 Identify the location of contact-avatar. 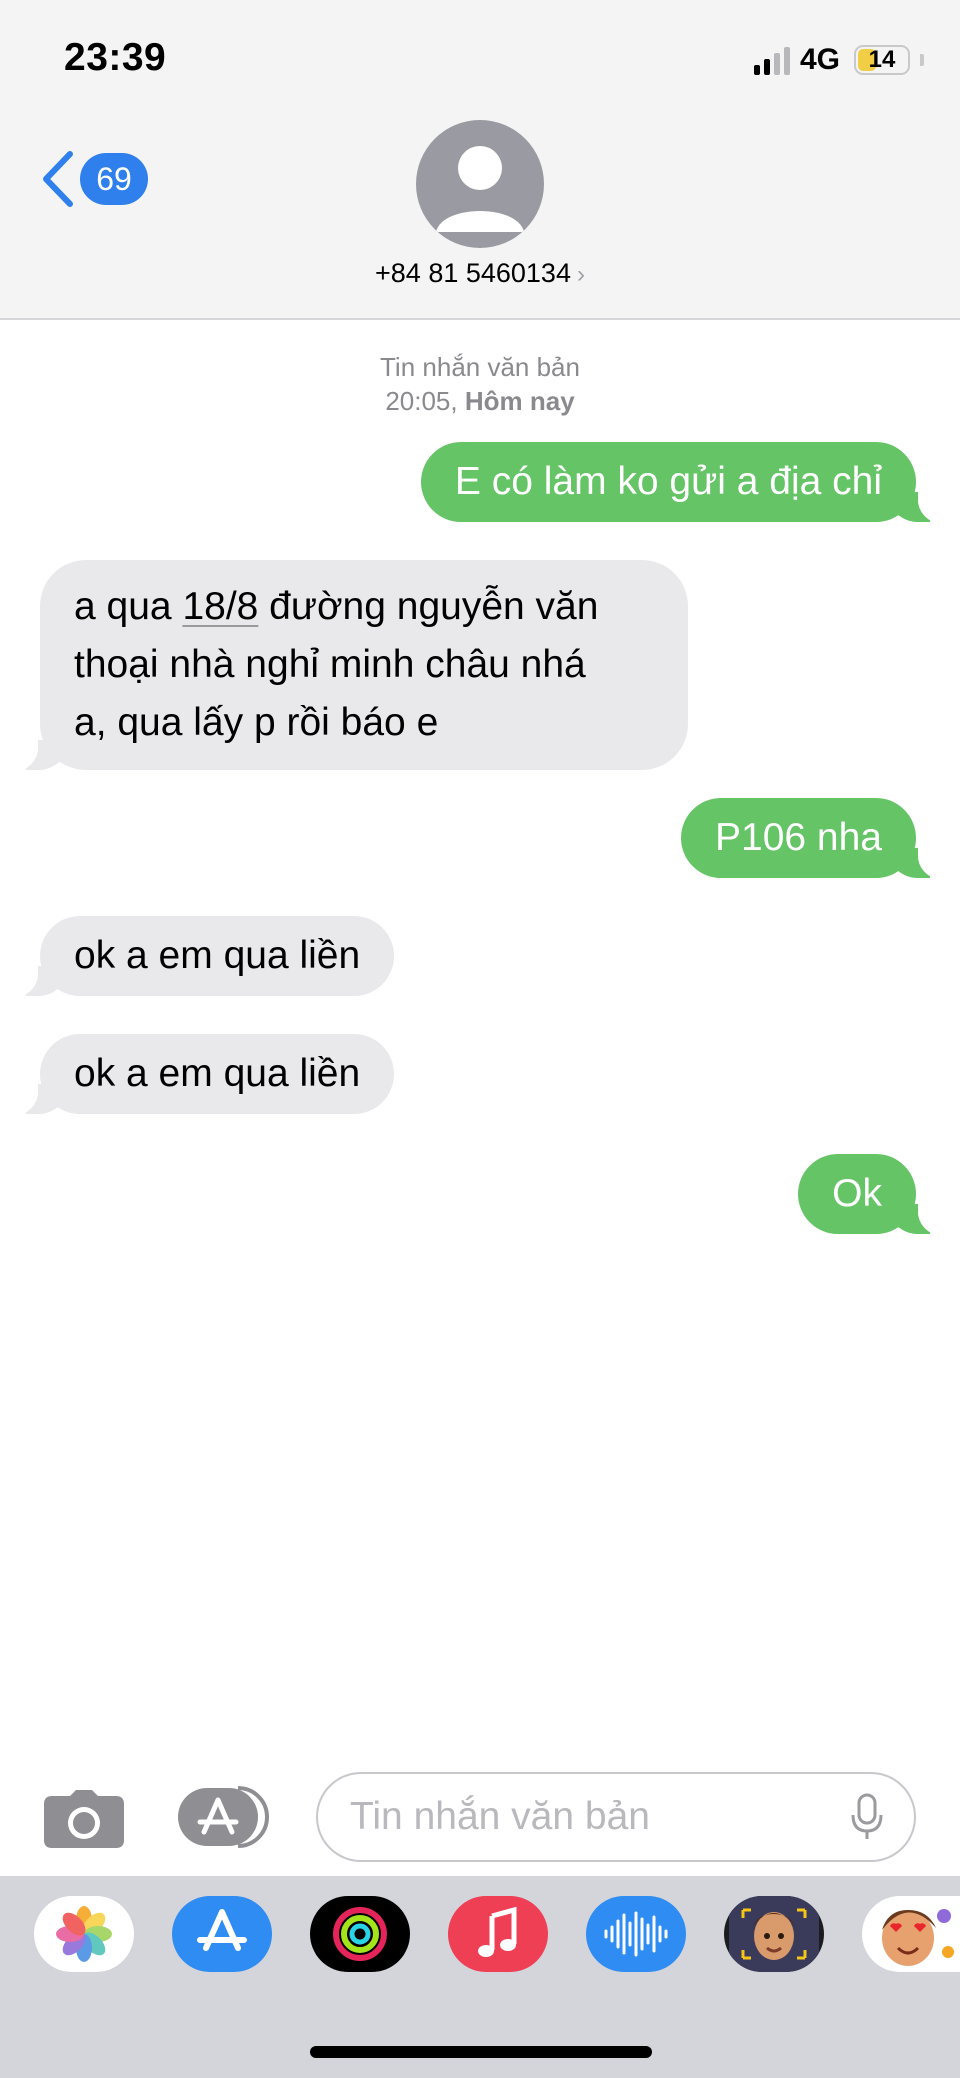
(480, 184).